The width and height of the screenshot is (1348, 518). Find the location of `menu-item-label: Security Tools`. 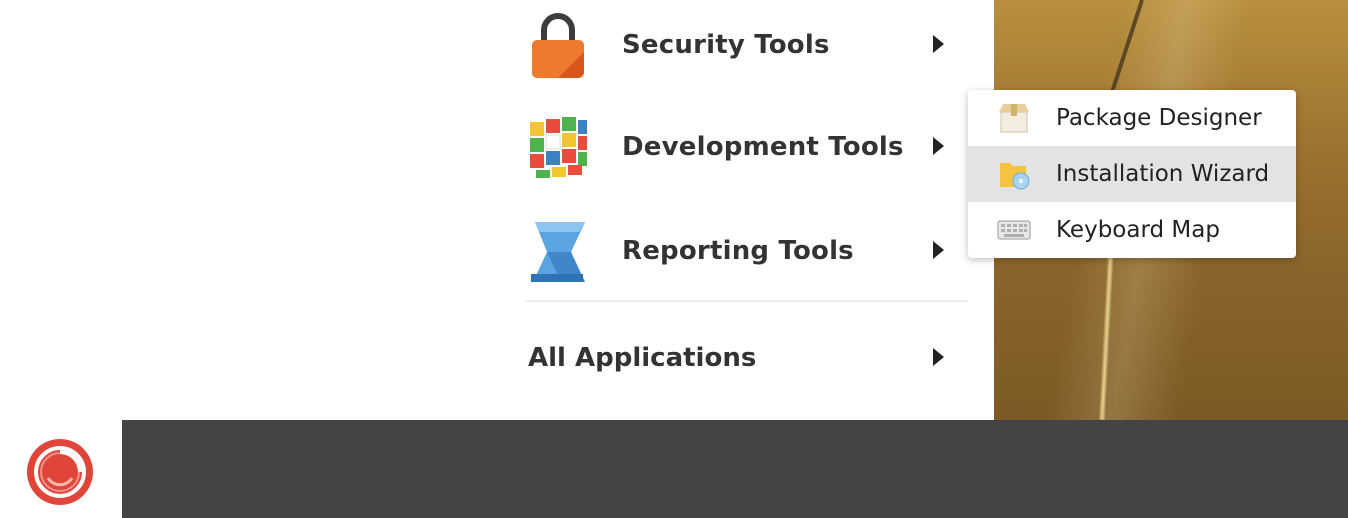

menu-item-label: Security Tools is located at coordinates (726, 45).